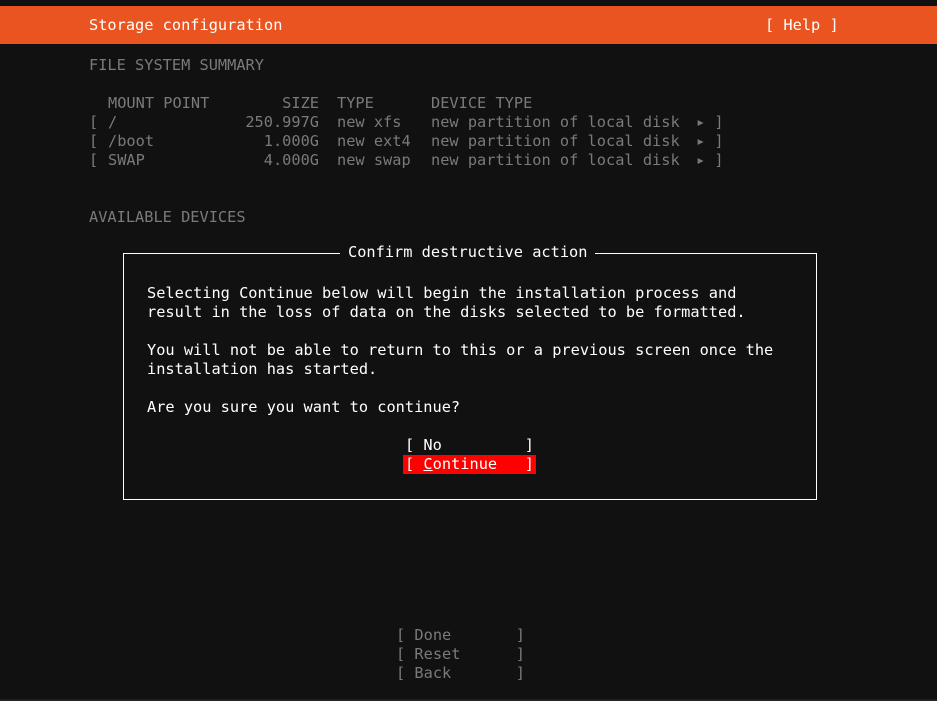 The height and width of the screenshot is (701, 937). I want to click on continue-hotkey: C, so click(428, 464).